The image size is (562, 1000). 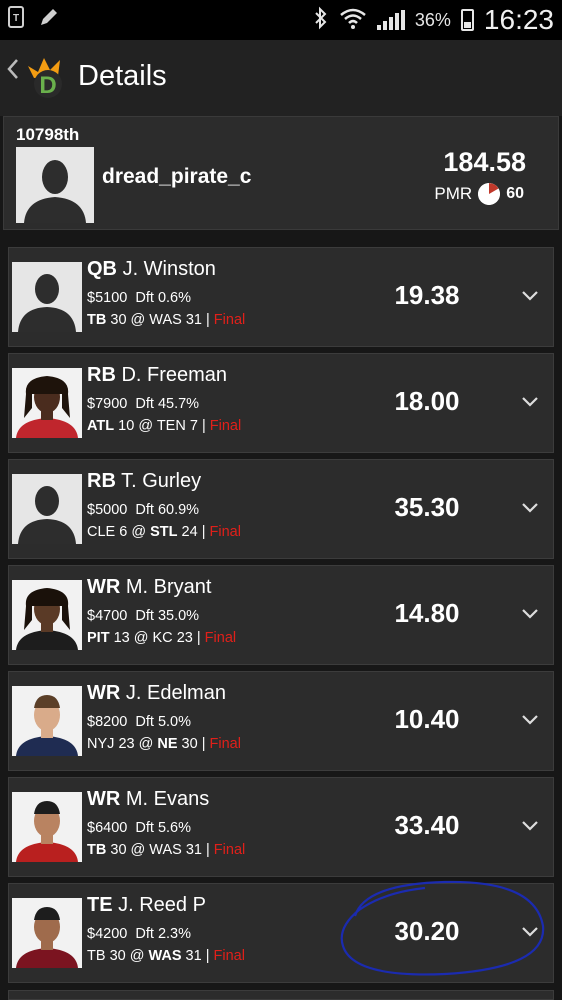 I want to click on player-salary-line: $5100 Dft 0.6%, so click(x=139, y=298).